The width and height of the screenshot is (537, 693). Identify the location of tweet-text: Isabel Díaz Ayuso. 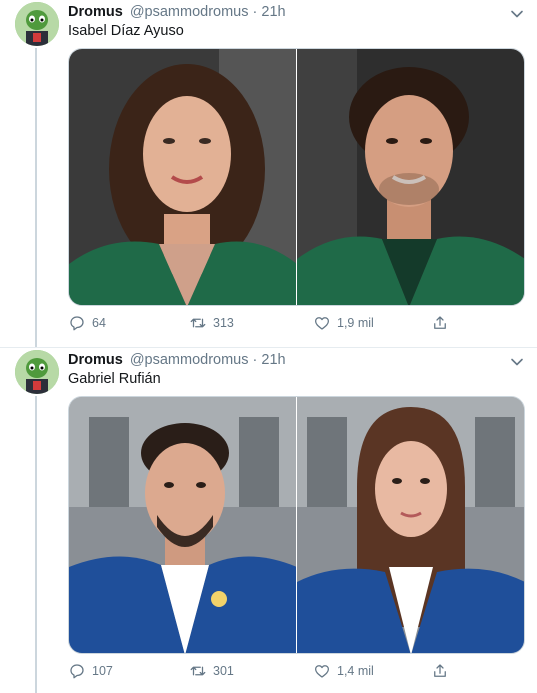
(126, 31).